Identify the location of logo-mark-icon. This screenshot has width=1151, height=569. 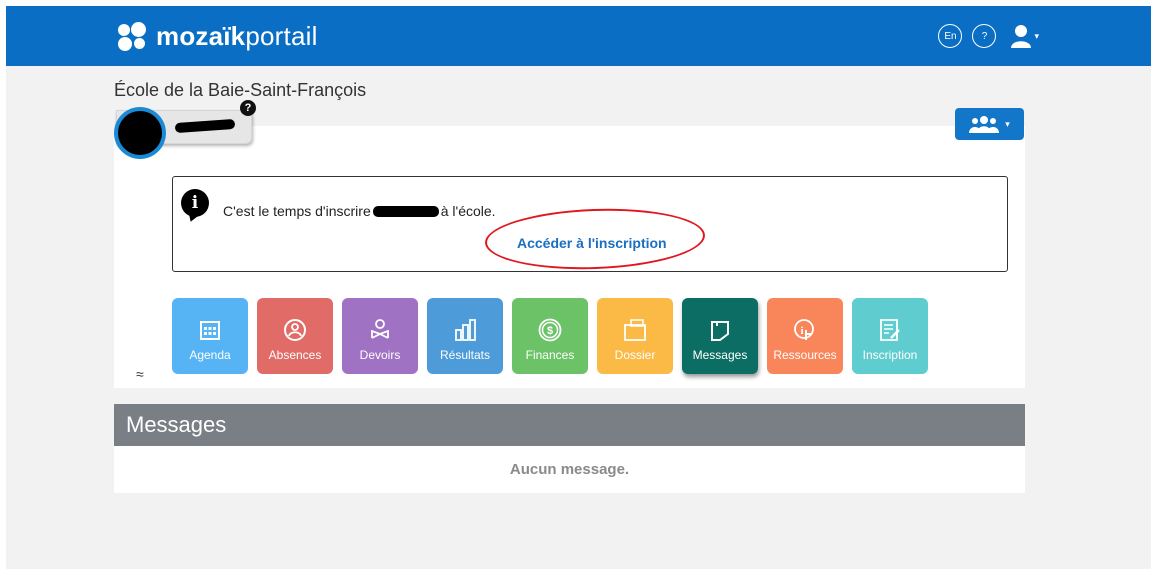
(133, 36).